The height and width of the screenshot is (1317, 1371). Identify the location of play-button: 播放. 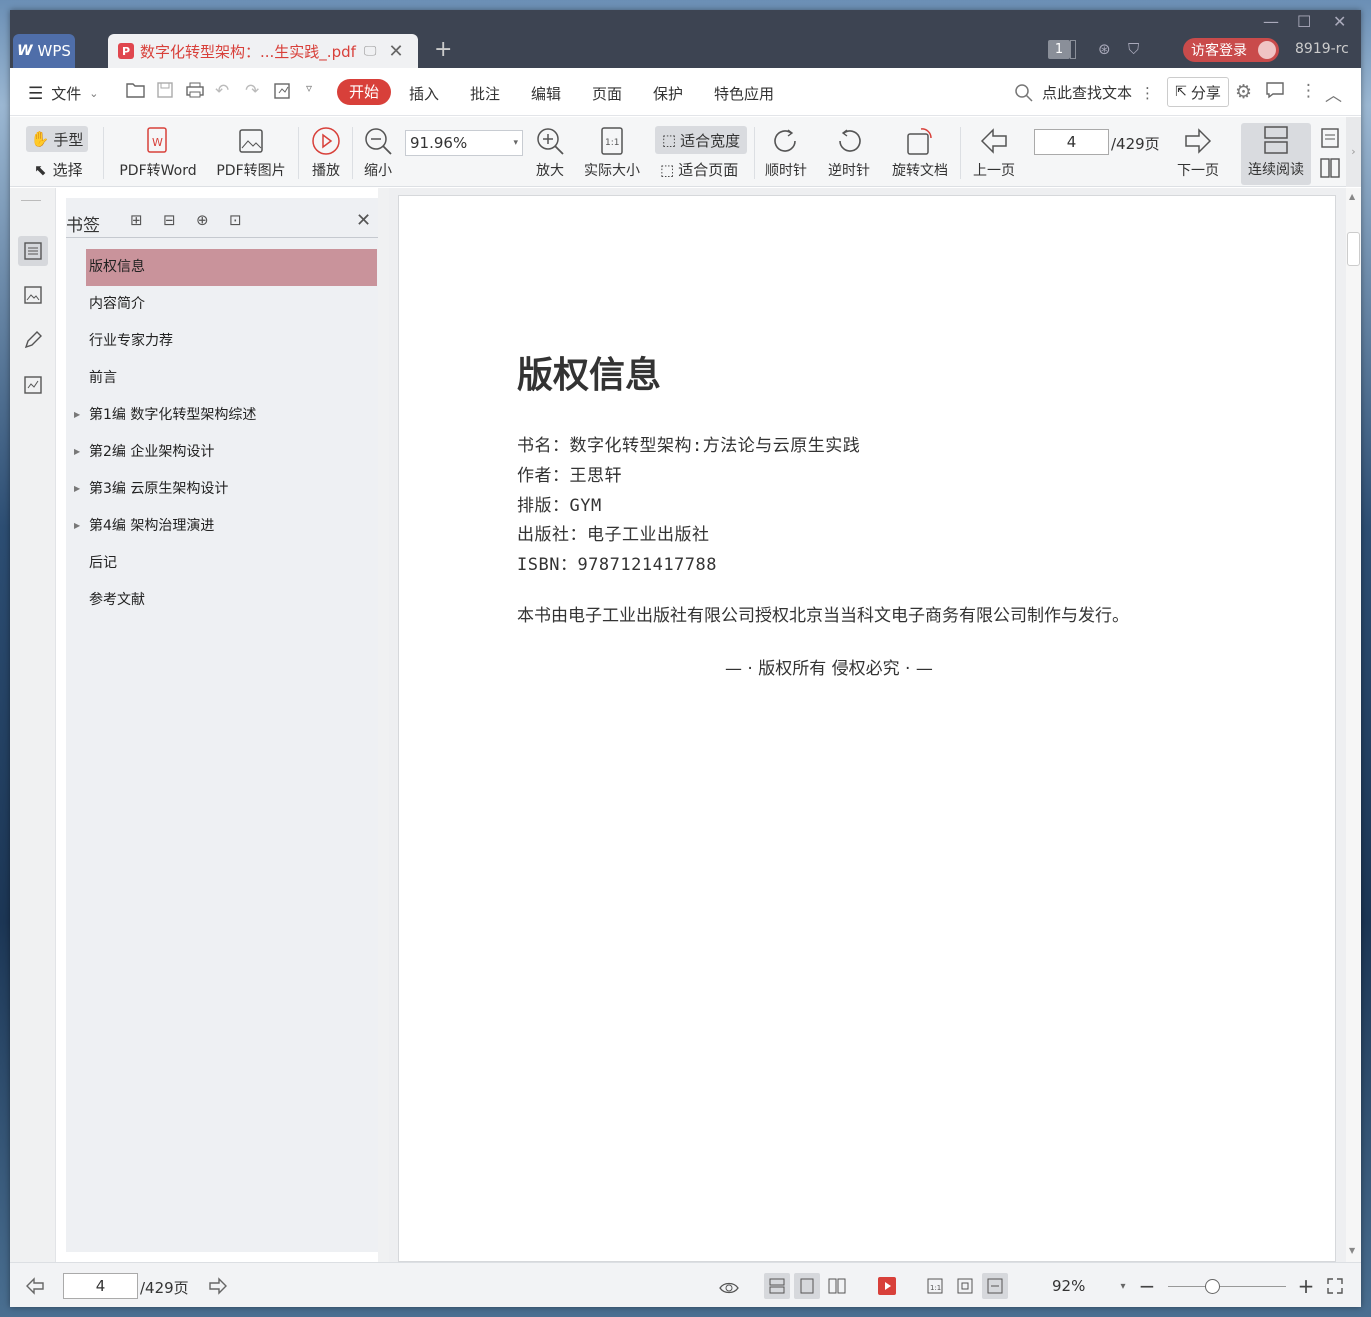
(326, 153).